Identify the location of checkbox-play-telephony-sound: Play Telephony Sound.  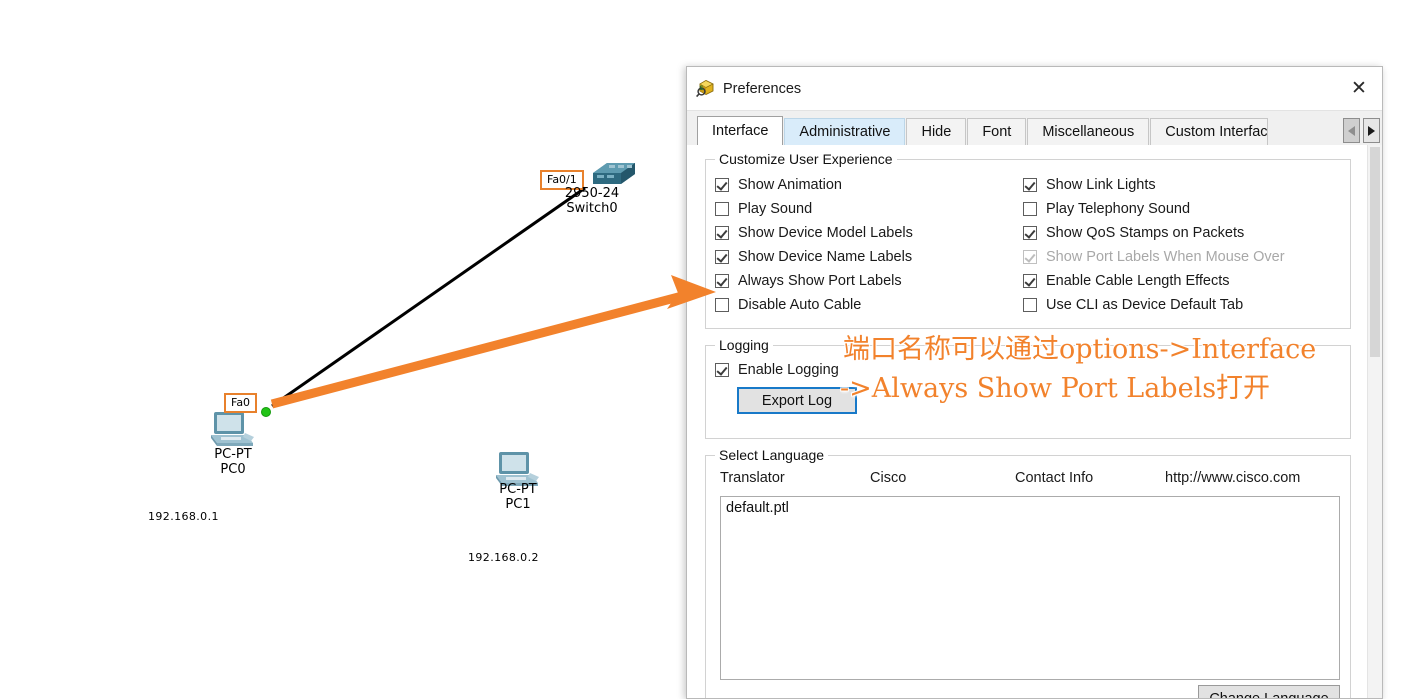
(1183, 209).